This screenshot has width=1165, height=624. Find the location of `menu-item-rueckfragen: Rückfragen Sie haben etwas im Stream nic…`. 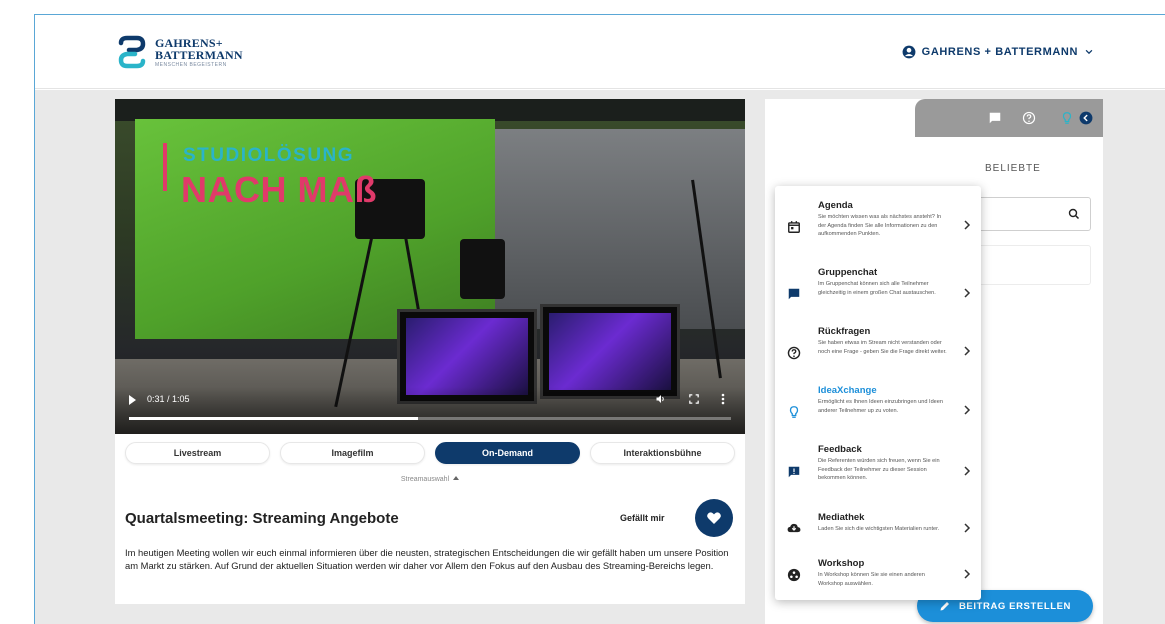

menu-item-rueckfragen: Rückfragen Sie haben etwas im Stream nic… is located at coordinates (878, 355).